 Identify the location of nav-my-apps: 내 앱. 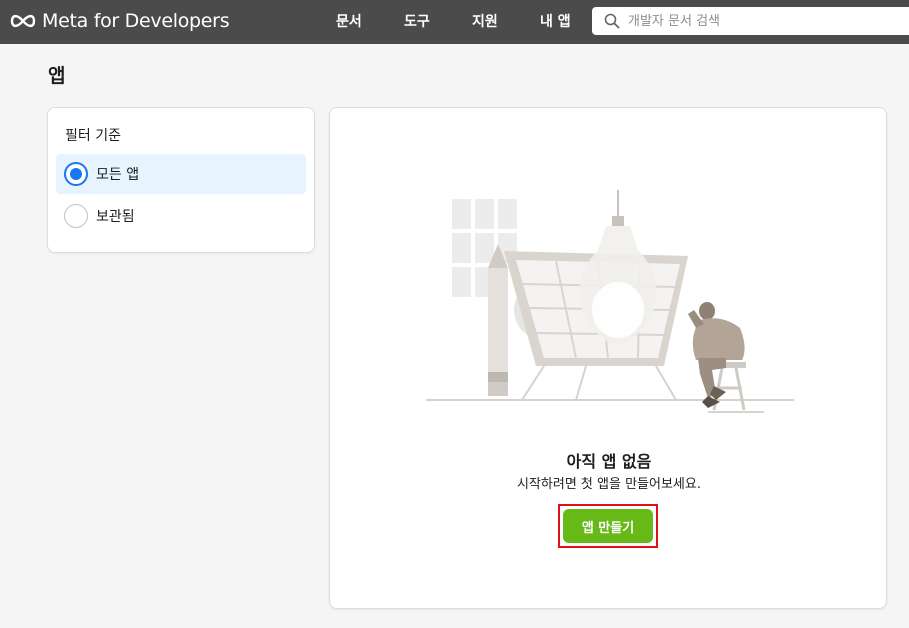
(555, 21).